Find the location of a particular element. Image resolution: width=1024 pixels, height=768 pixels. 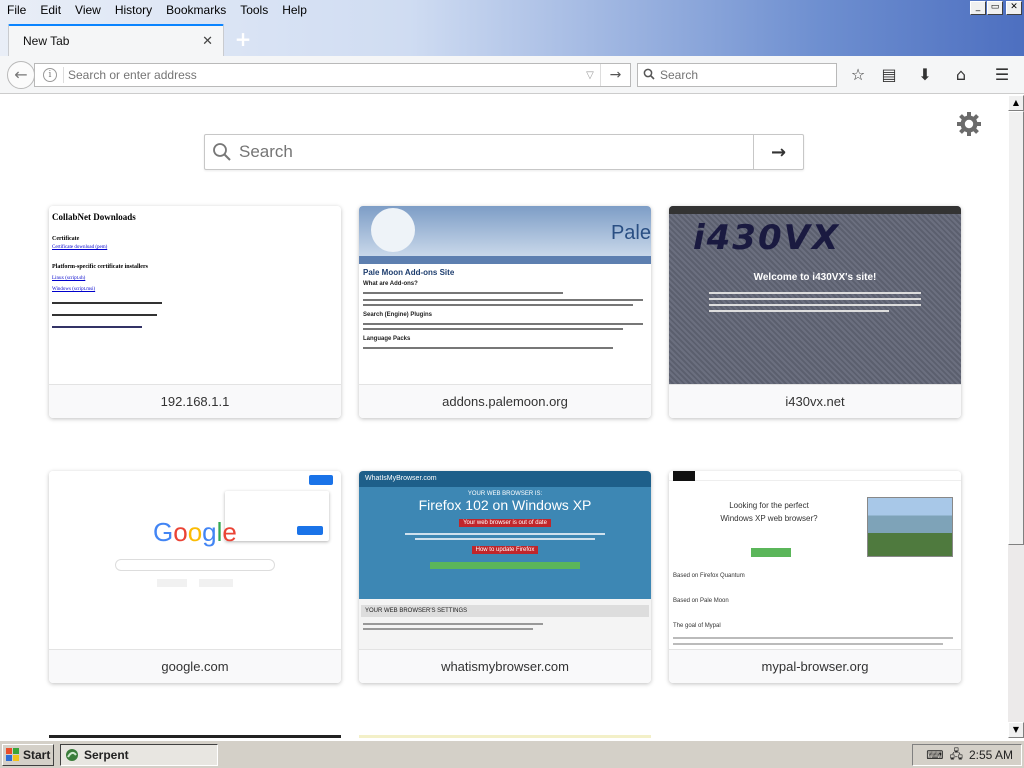

tab-new-tab: New Tab ✕ is located at coordinates (116, 40).